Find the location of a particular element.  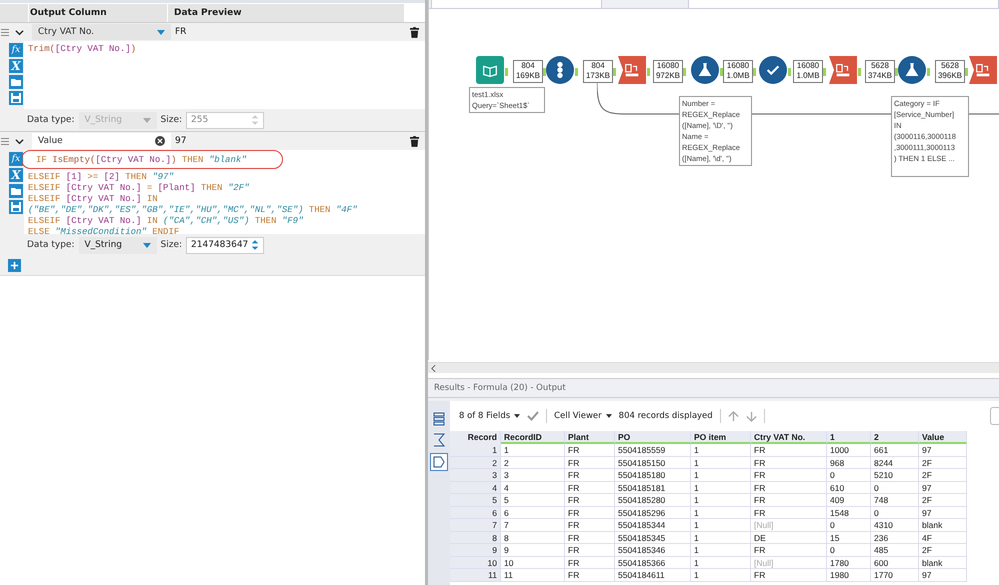

record-number: 6 is located at coordinates (475, 512).